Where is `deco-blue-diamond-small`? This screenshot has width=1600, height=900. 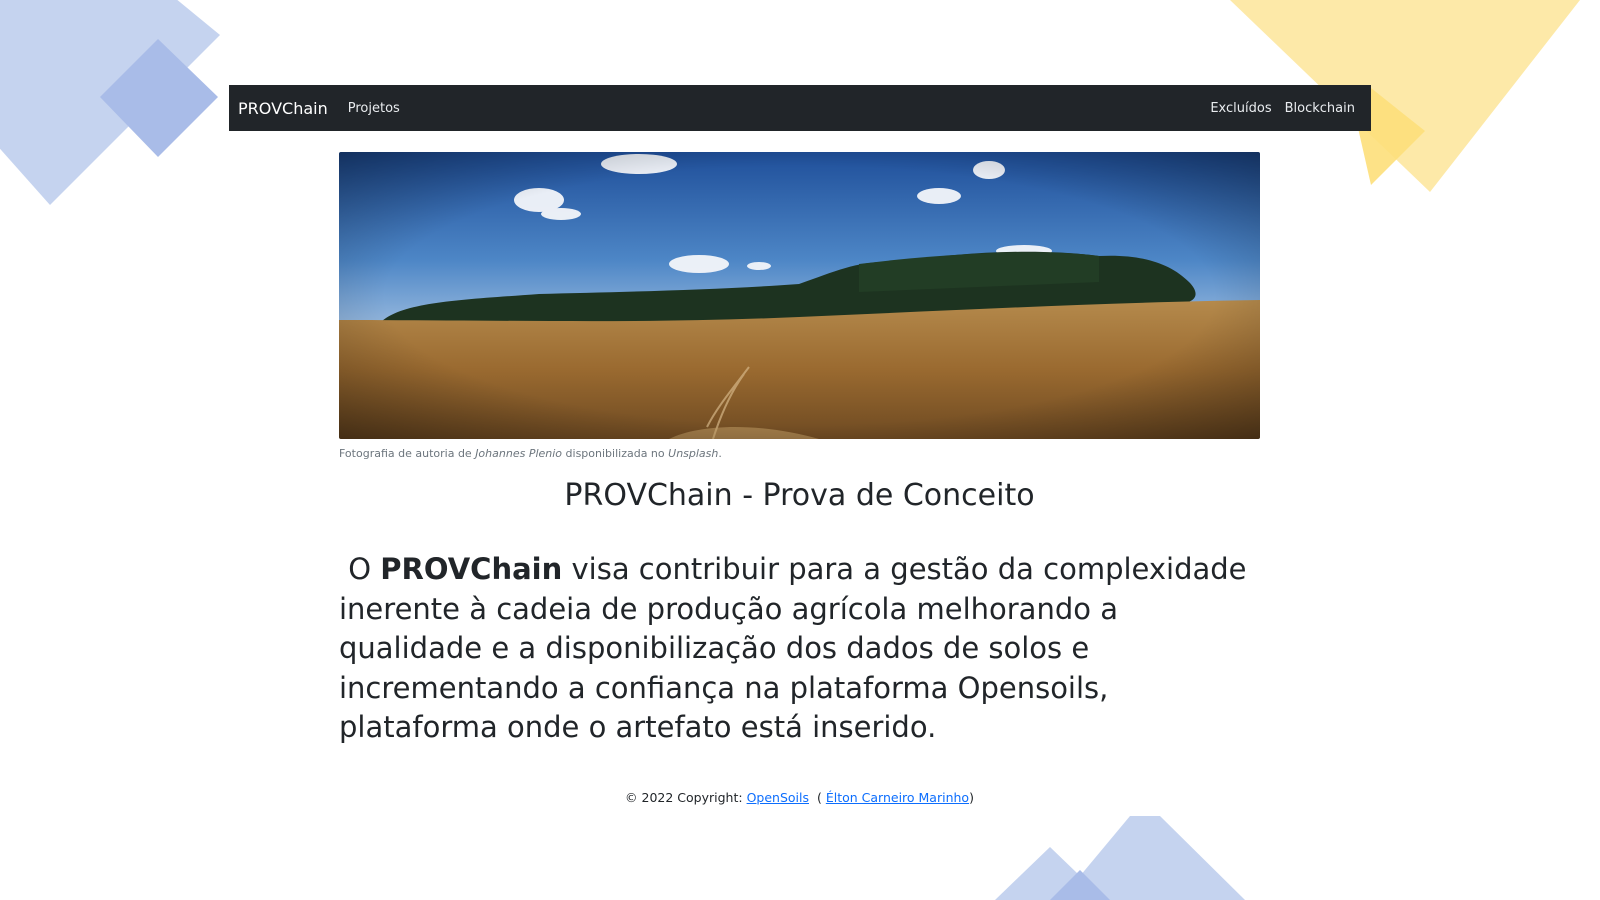 deco-blue-diamond-small is located at coordinates (159, 98).